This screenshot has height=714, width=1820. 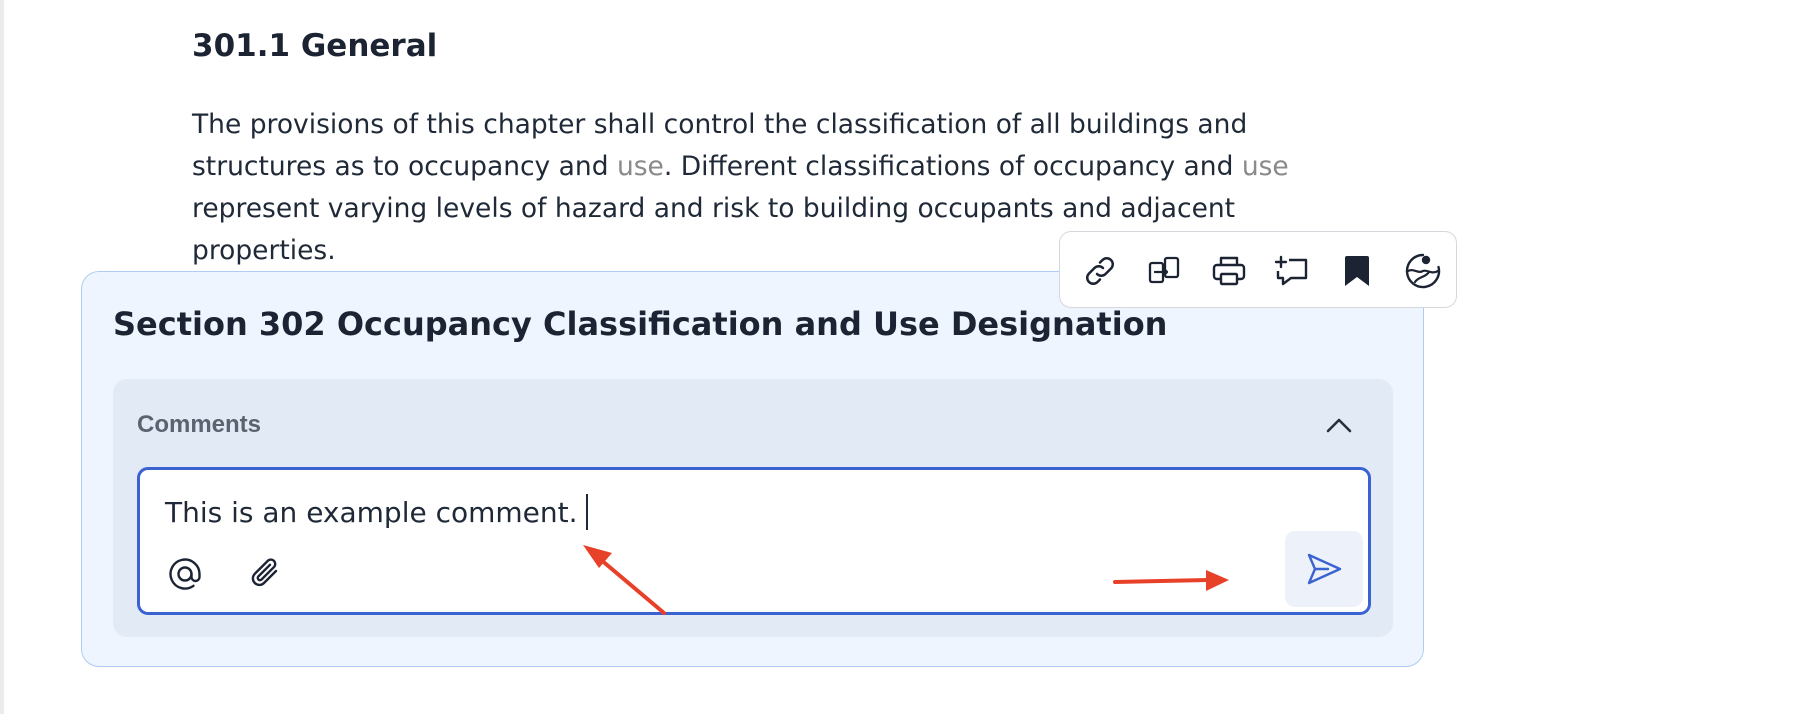 I want to click on print-button, so click(x=1229, y=271).